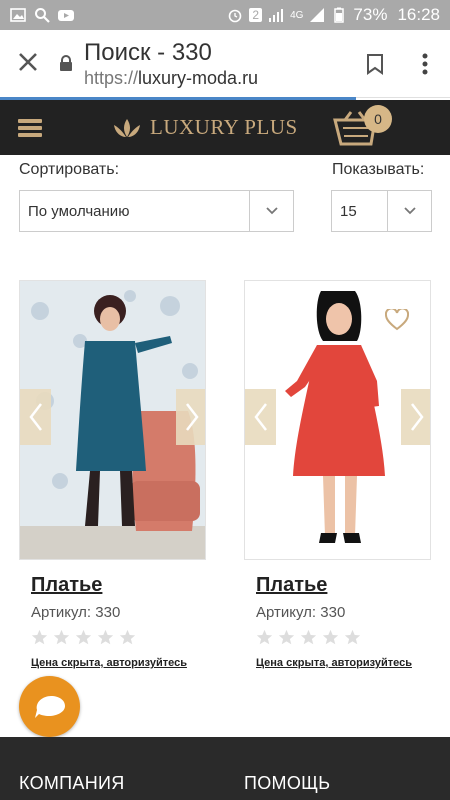 The image size is (450, 800). What do you see at coordinates (397, 320) in the screenshot?
I see `heart-icon` at bounding box center [397, 320].